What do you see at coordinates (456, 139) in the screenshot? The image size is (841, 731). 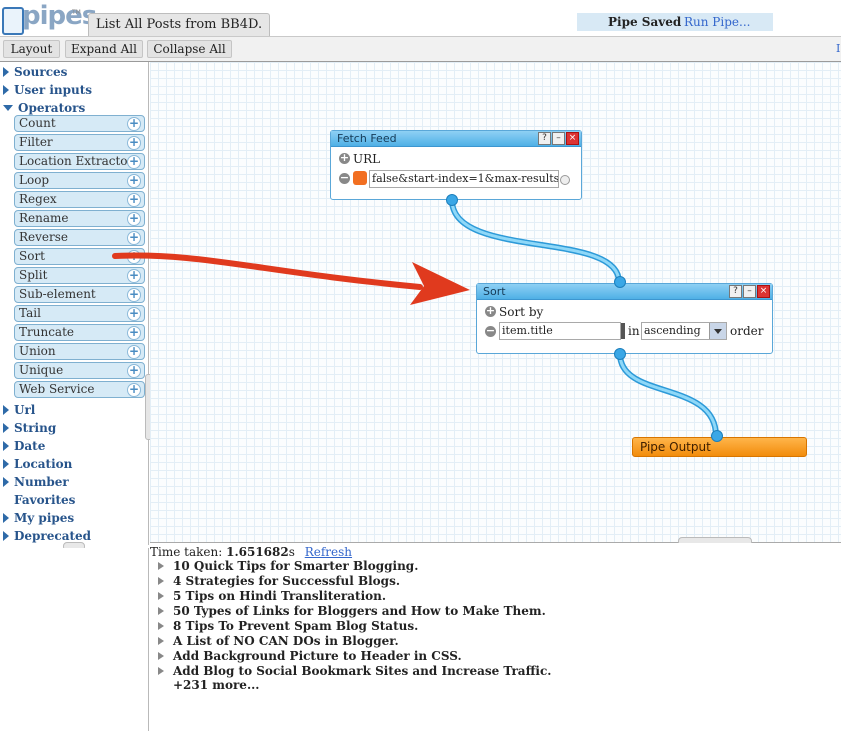 I see `fetch-feed-titlebar: Fetch Feed ? – ×` at bounding box center [456, 139].